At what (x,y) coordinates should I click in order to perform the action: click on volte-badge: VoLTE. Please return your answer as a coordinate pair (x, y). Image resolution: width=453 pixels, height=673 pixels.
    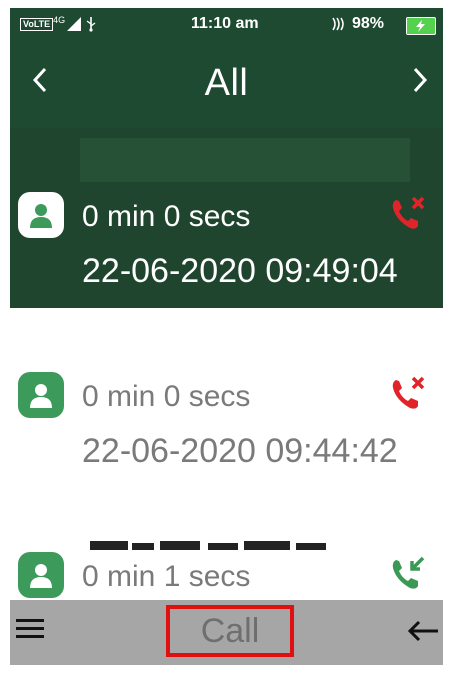
    Looking at the image, I should click on (37, 24).